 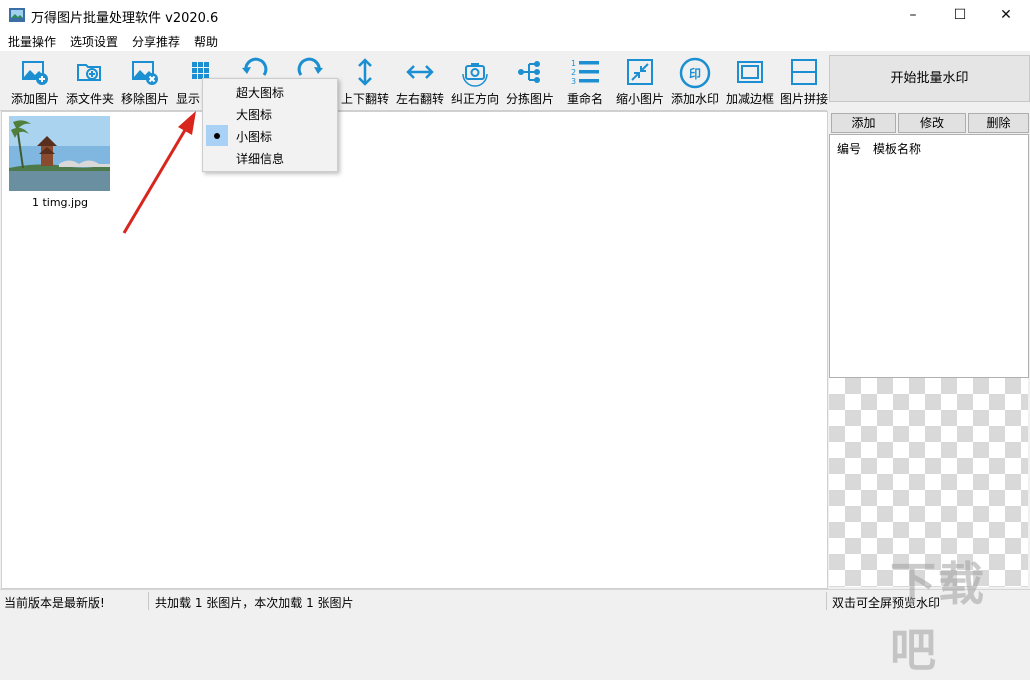 What do you see at coordinates (960, 15) in the screenshot?
I see `maximize-button: ☐` at bounding box center [960, 15].